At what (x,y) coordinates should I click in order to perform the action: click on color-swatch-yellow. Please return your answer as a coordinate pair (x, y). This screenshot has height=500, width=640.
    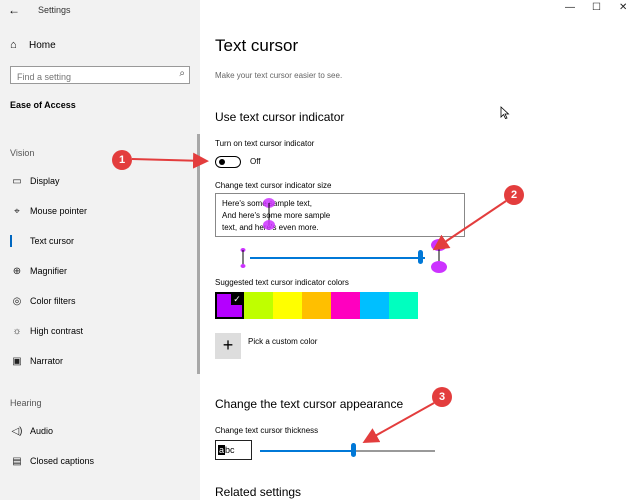
    Looking at the image, I should click on (287, 305).